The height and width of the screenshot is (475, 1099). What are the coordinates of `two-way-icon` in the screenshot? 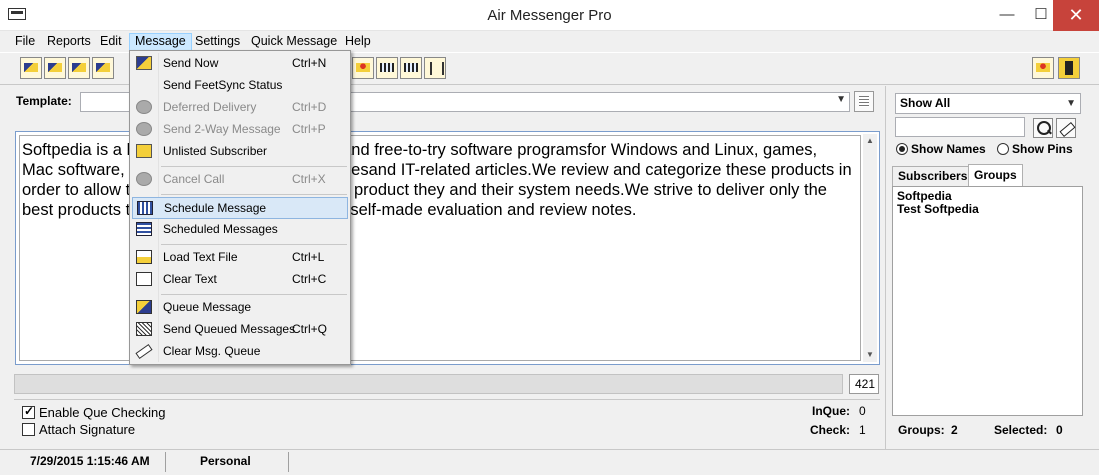 It's located at (144, 129).